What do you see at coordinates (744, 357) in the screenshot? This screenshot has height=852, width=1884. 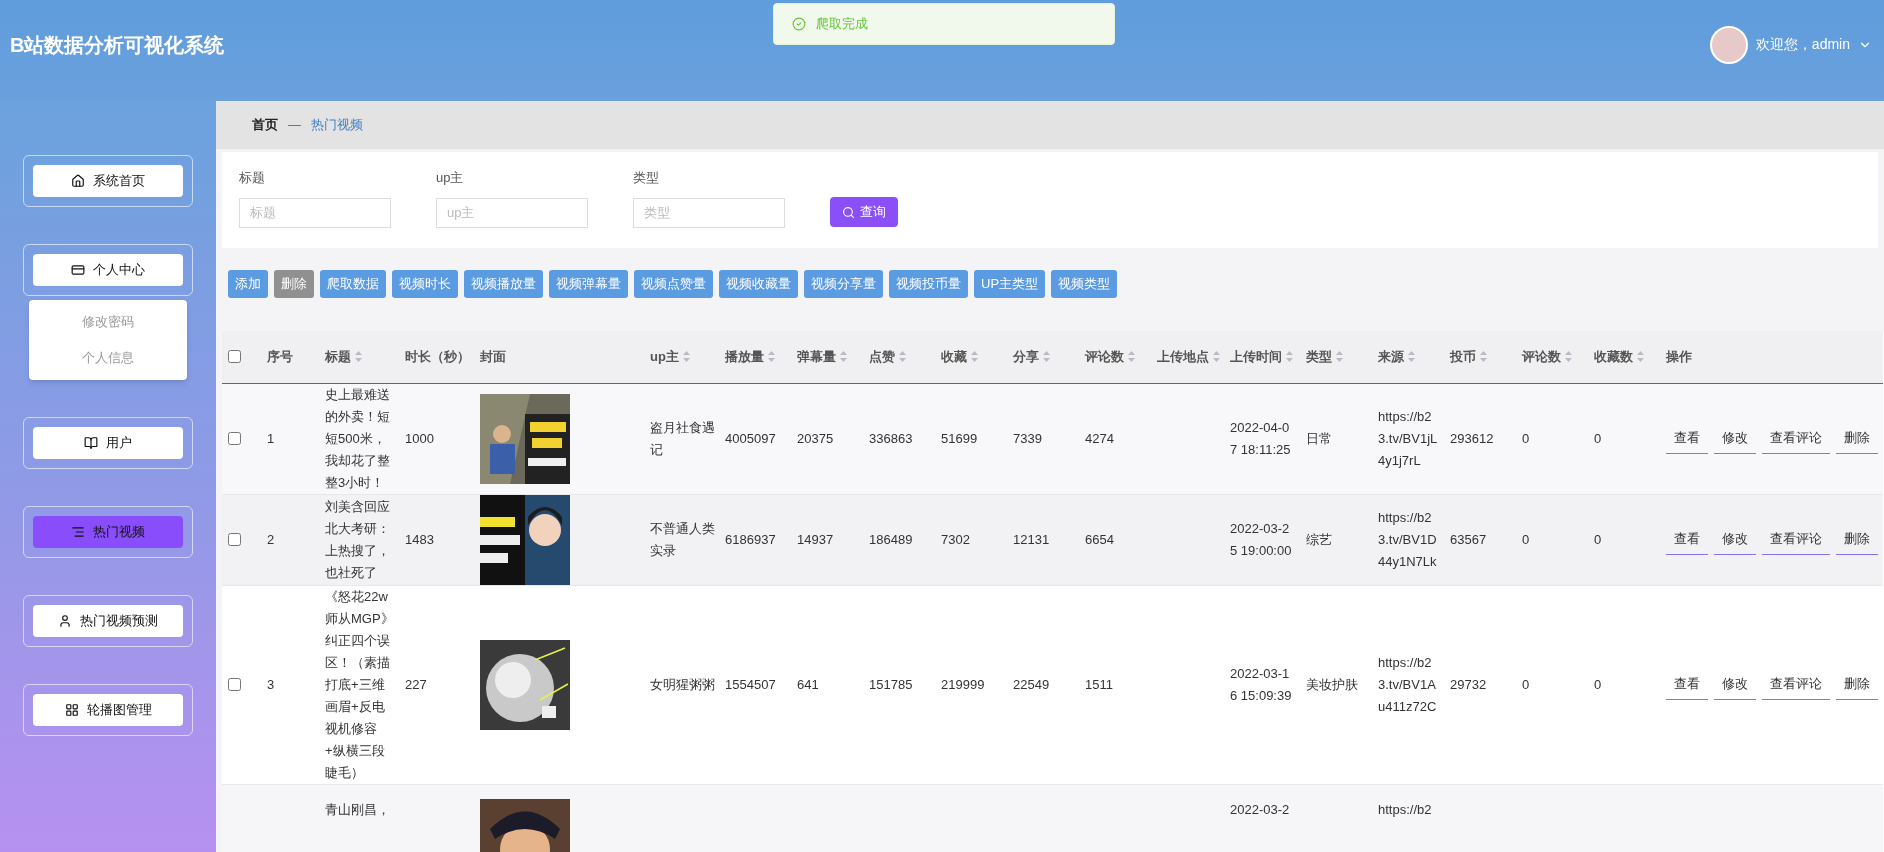 I see `column-header: 播放量` at bounding box center [744, 357].